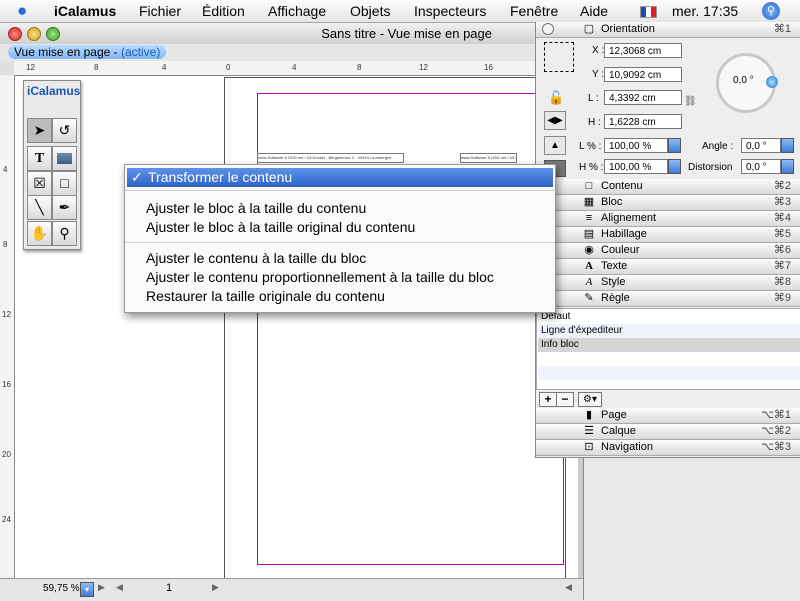  I want to click on angle-dropdown-button, so click(787, 145).